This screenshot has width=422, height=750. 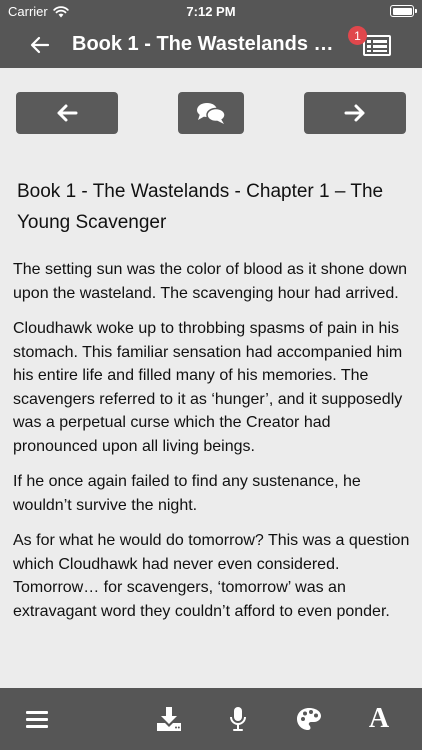 I want to click on comments-button, so click(x=211, y=113).